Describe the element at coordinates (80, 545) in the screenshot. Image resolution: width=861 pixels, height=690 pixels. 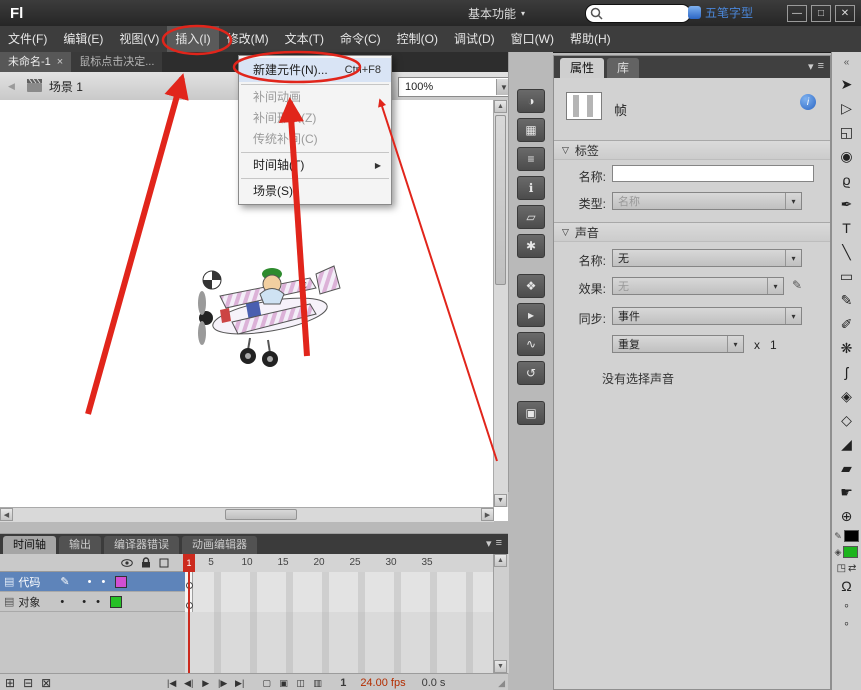
I see `tab-output: 输出` at that location.